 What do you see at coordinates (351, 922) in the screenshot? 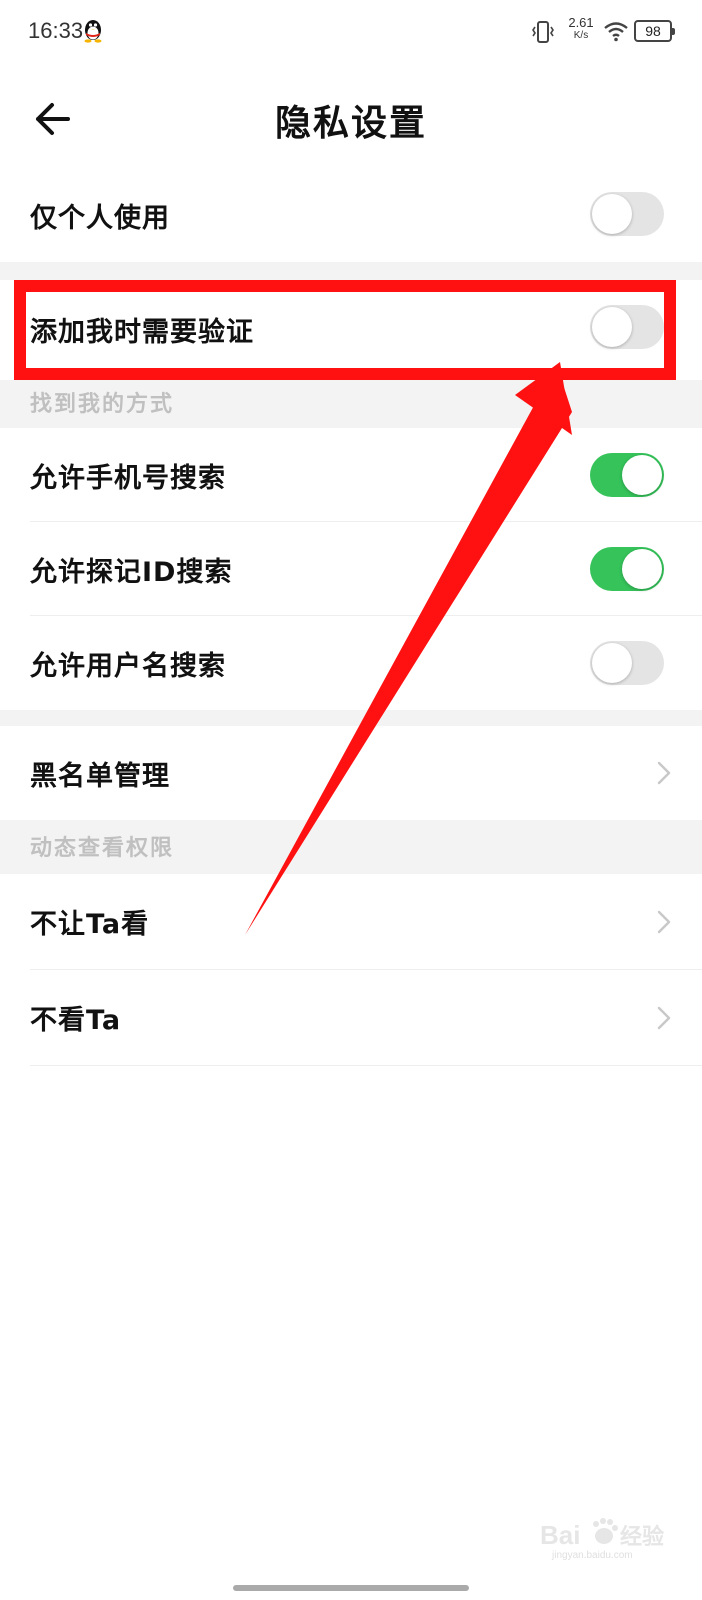
I see `setting-row-hide-from: 不让Ta看` at bounding box center [351, 922].